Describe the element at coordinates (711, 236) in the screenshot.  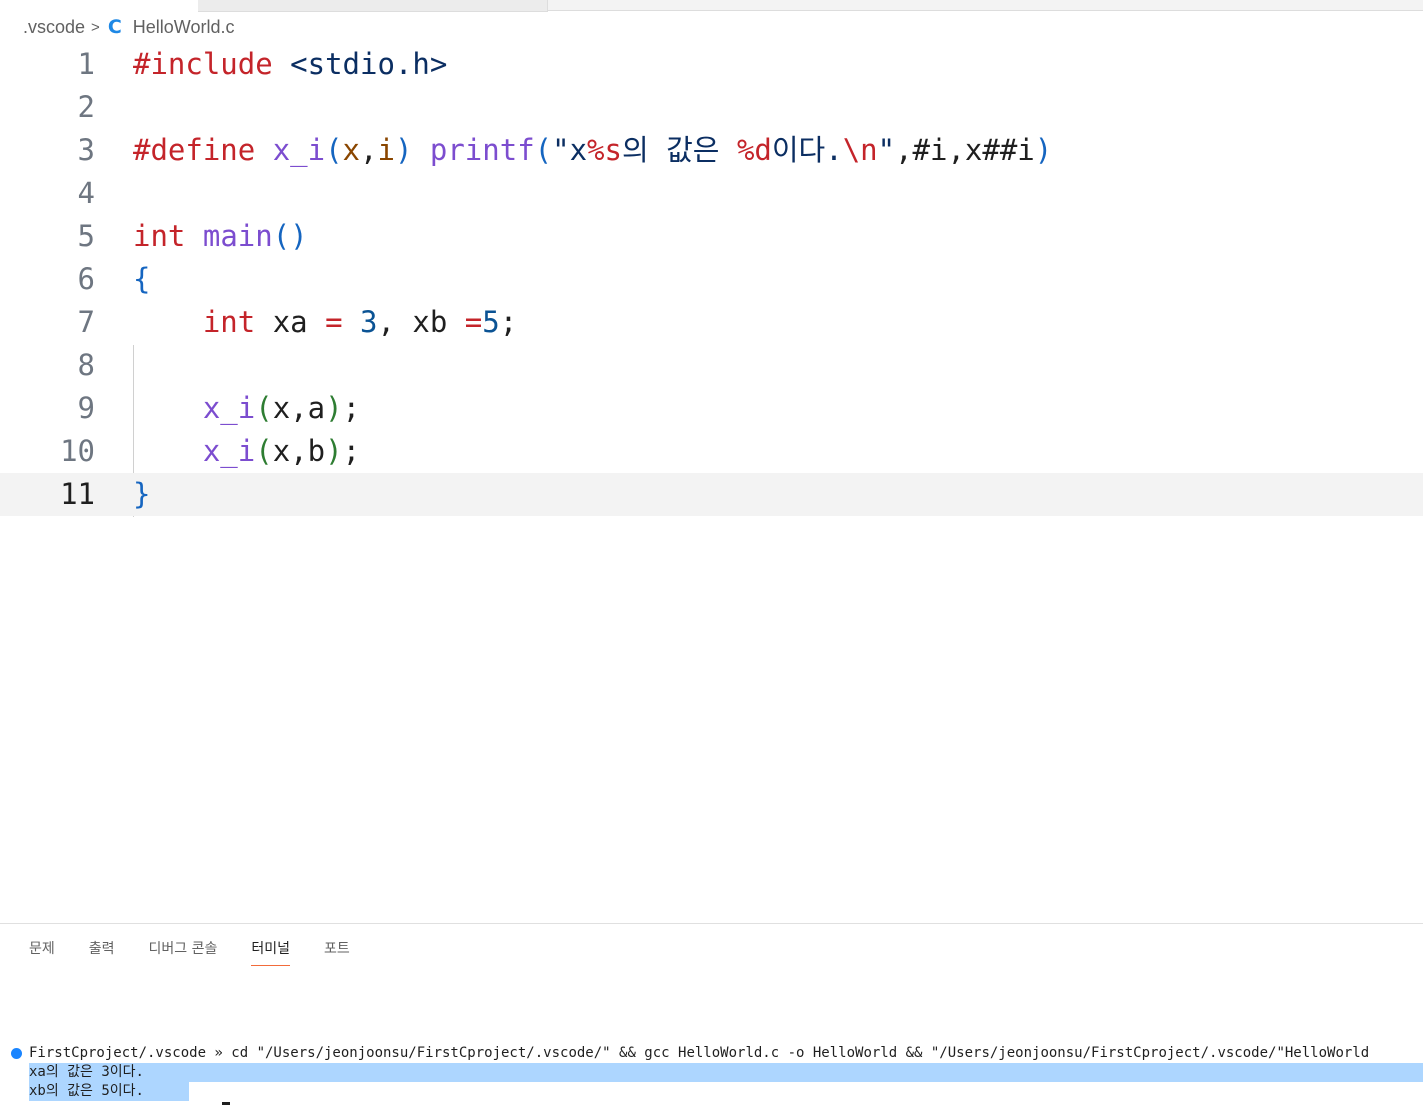
I see `code-line: 5 int main()` at that location.